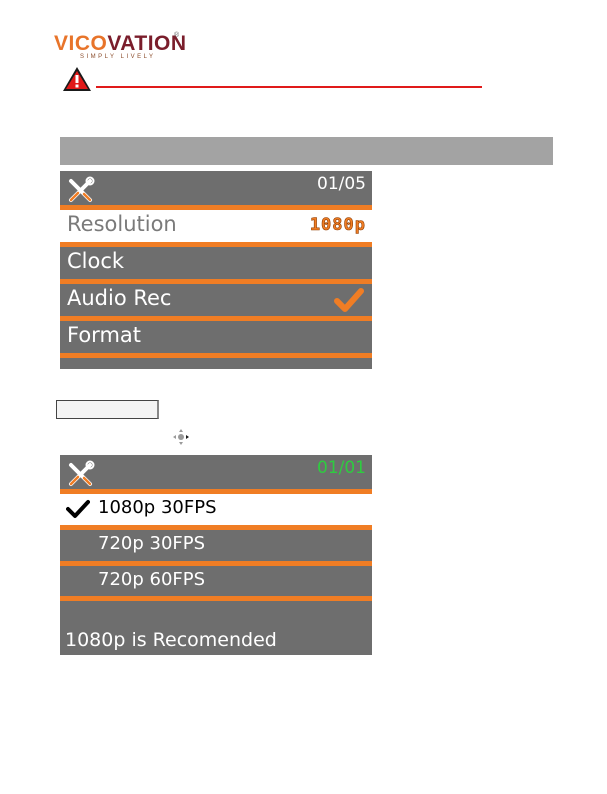  Describe the element at coordinates (152, 579) in the screenshot. I see `option-label: 720p 60FPS` at that location.